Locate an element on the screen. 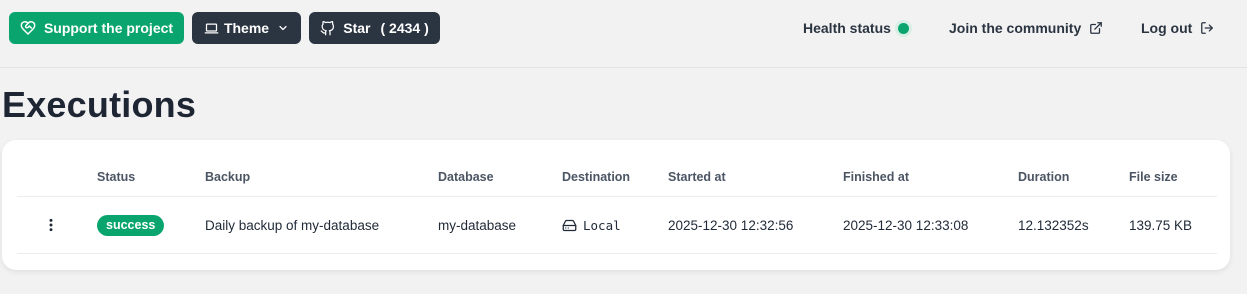  support-project-button: Support the project is located at coordinates (96, 28).